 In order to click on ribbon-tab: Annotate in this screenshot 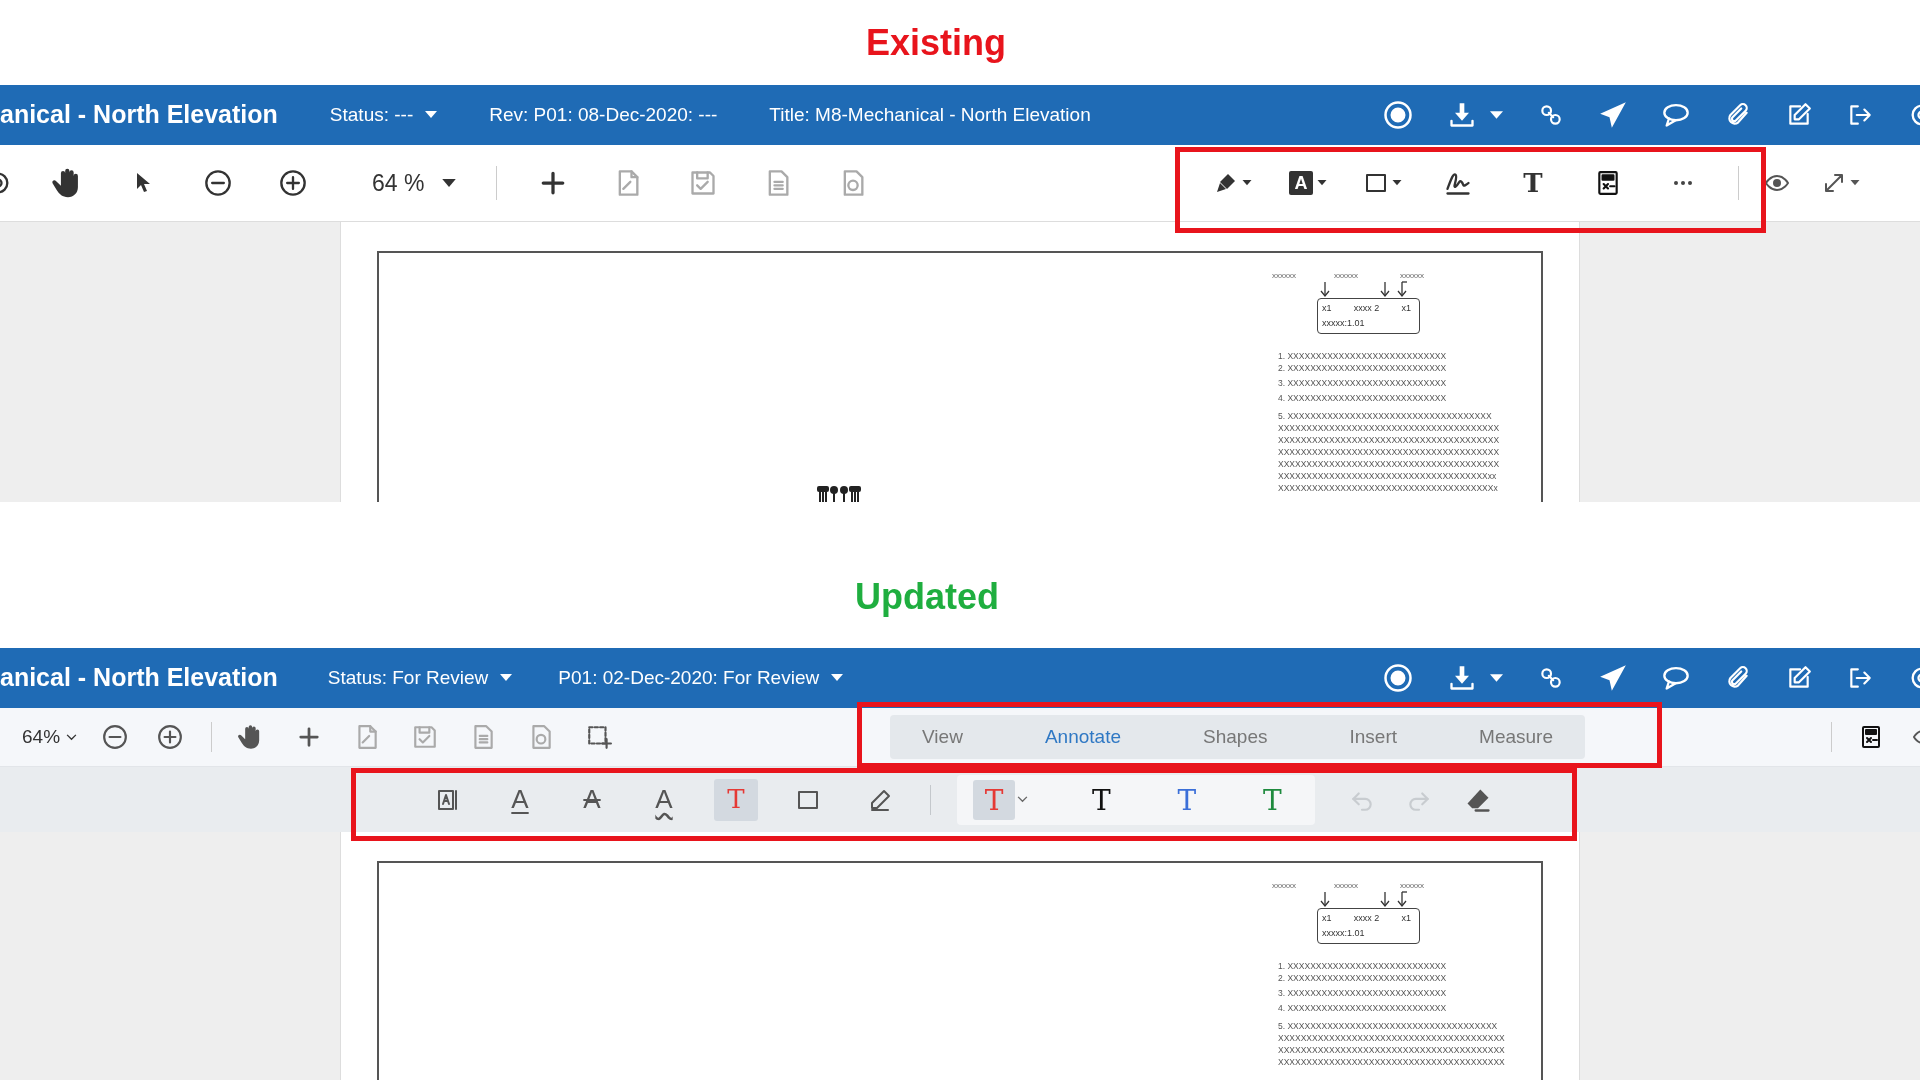, I will do `click(1082, 737)`.